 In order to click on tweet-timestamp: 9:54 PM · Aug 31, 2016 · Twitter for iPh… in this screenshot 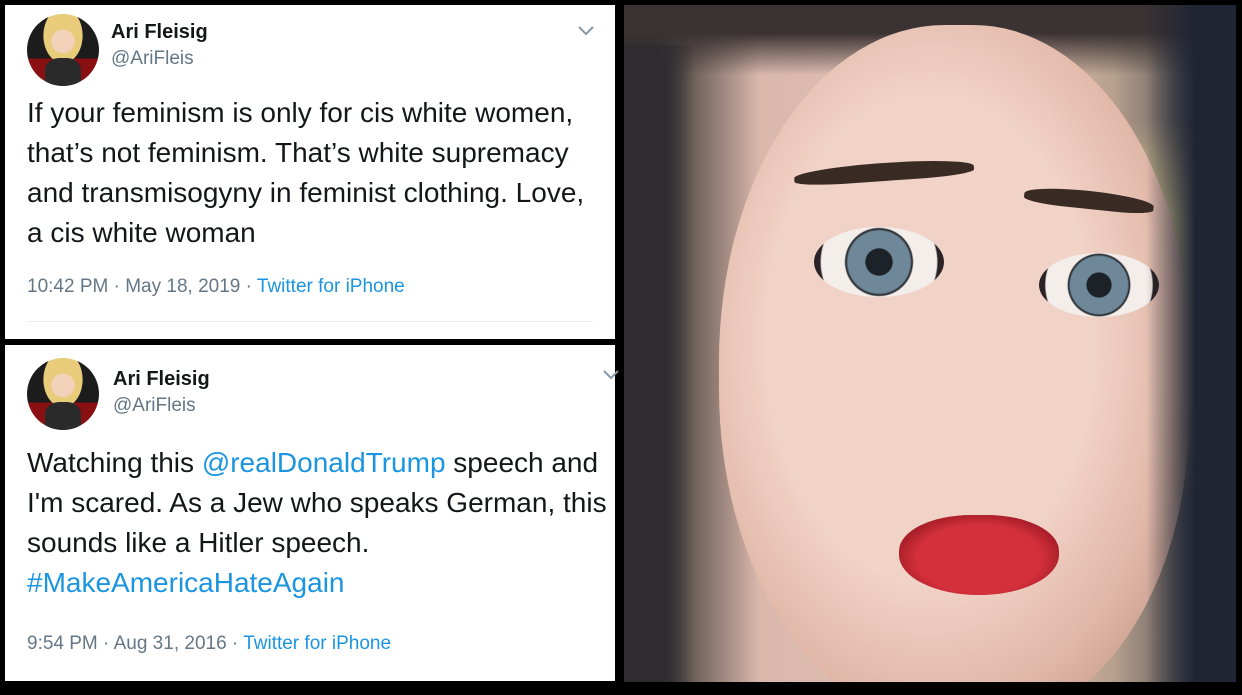, I will do `click(209, 644)`.